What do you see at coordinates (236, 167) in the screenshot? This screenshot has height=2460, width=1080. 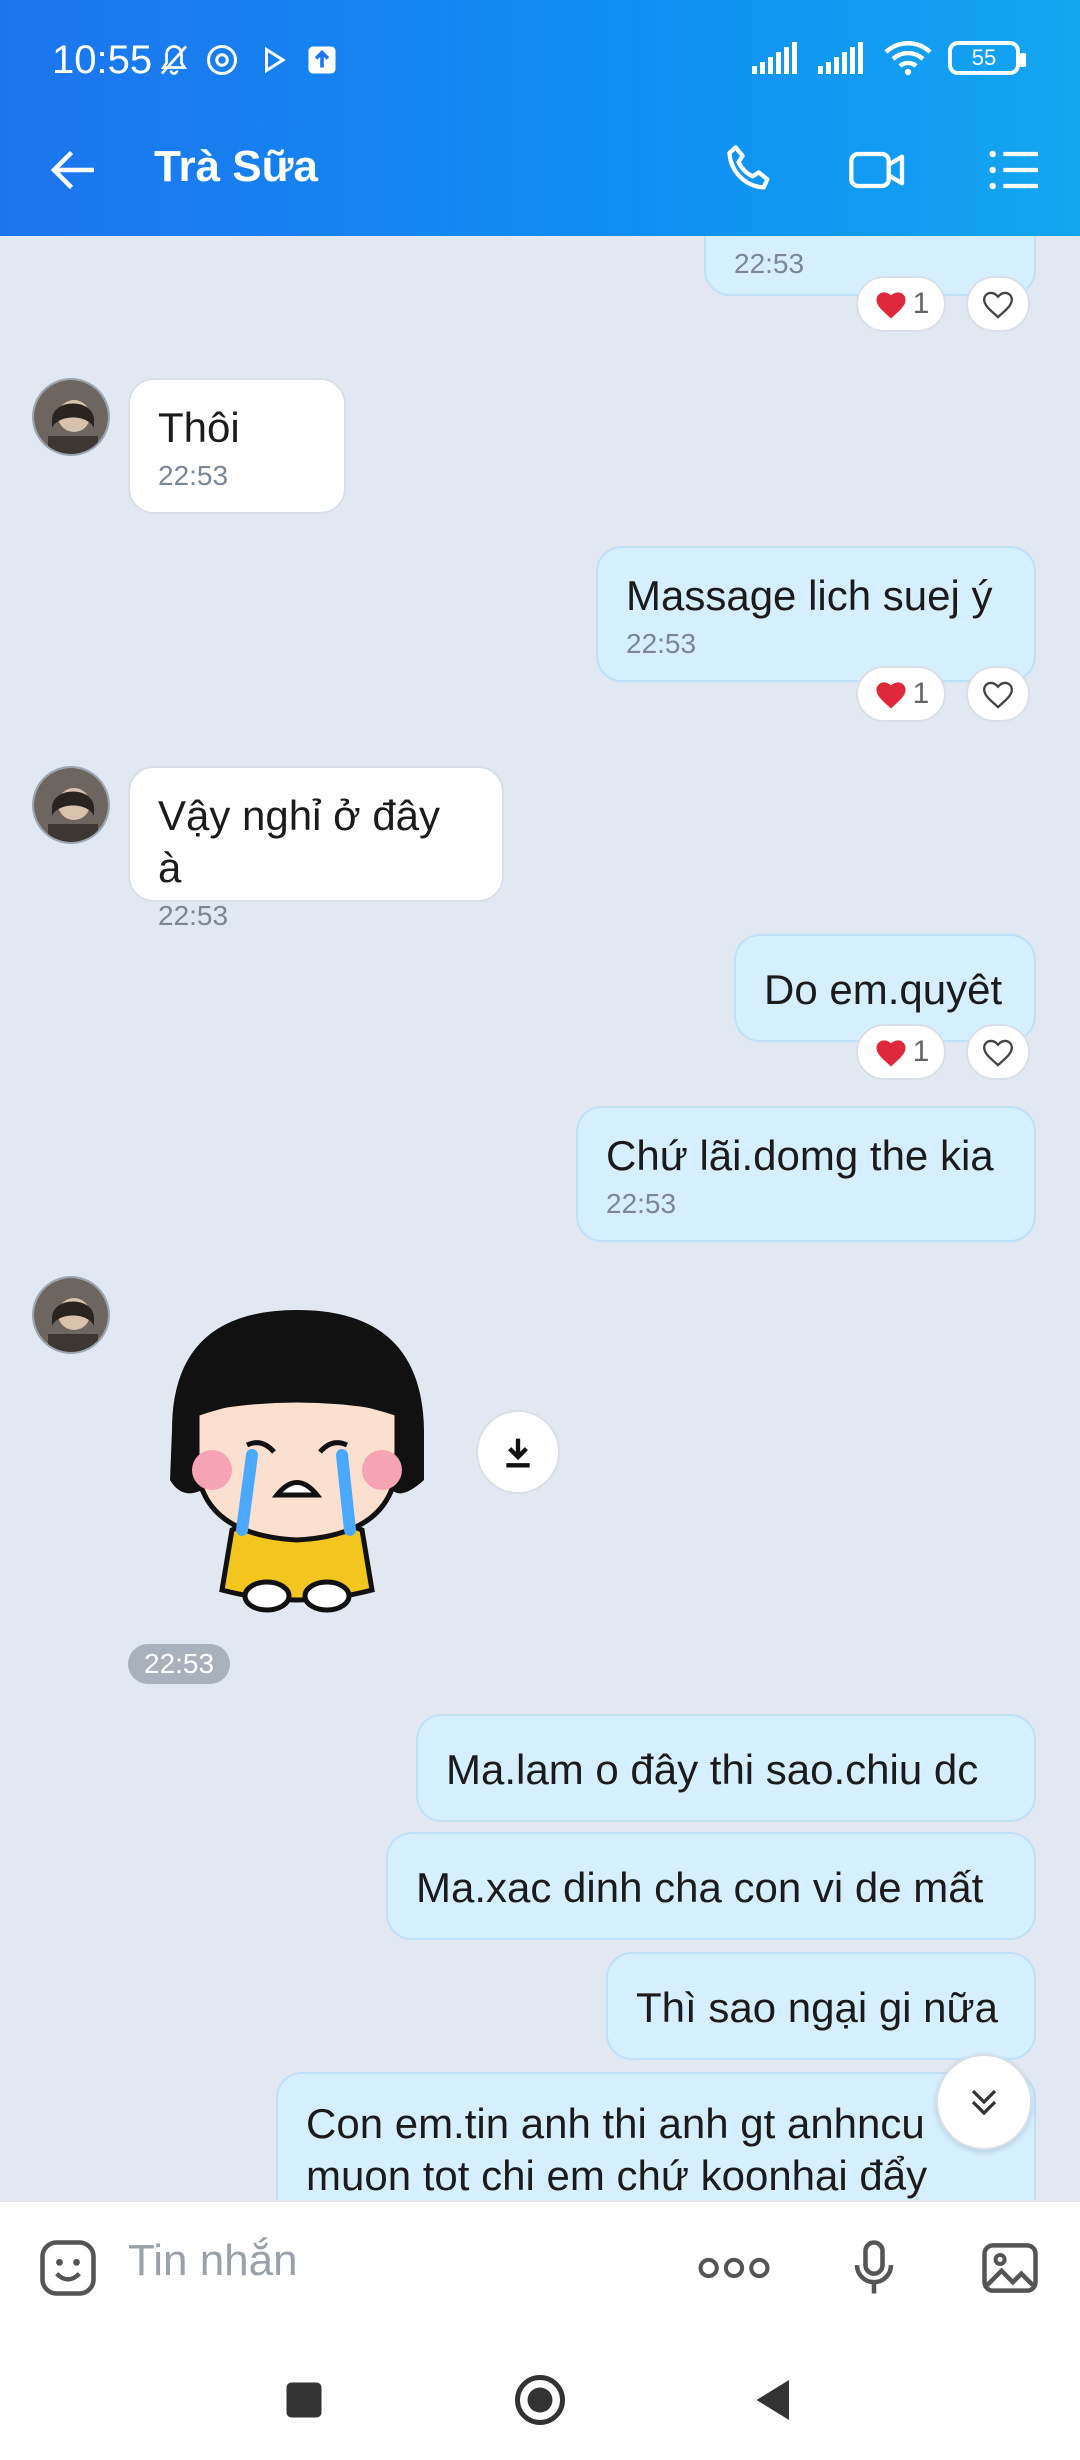 I see `chat-title: Trà Sữa` at bounding box center [236, 167].